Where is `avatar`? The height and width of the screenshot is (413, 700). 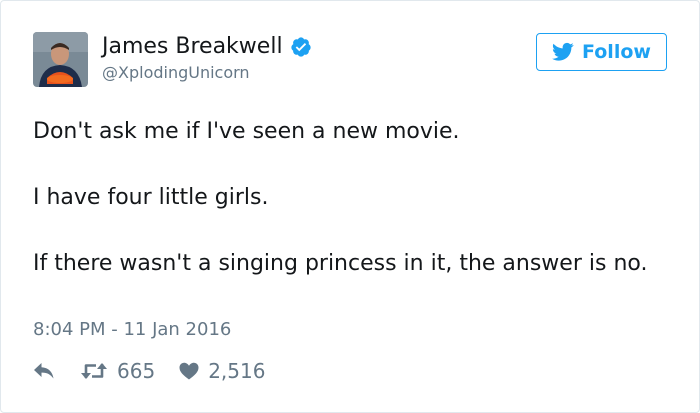
avatar is located at coordinates (60, 59).